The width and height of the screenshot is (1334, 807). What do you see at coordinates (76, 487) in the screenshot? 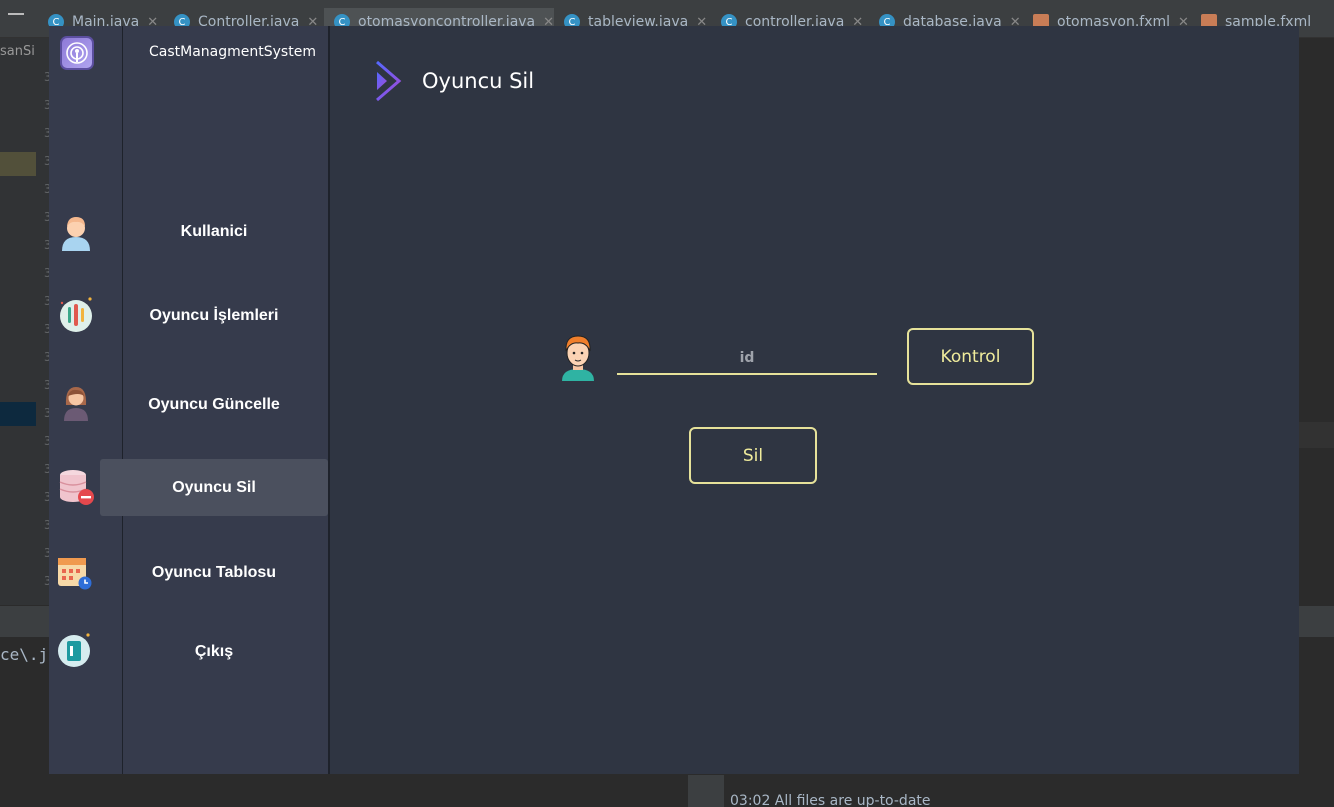
I see `database-remove-icon` at bounding box center [76, 487].